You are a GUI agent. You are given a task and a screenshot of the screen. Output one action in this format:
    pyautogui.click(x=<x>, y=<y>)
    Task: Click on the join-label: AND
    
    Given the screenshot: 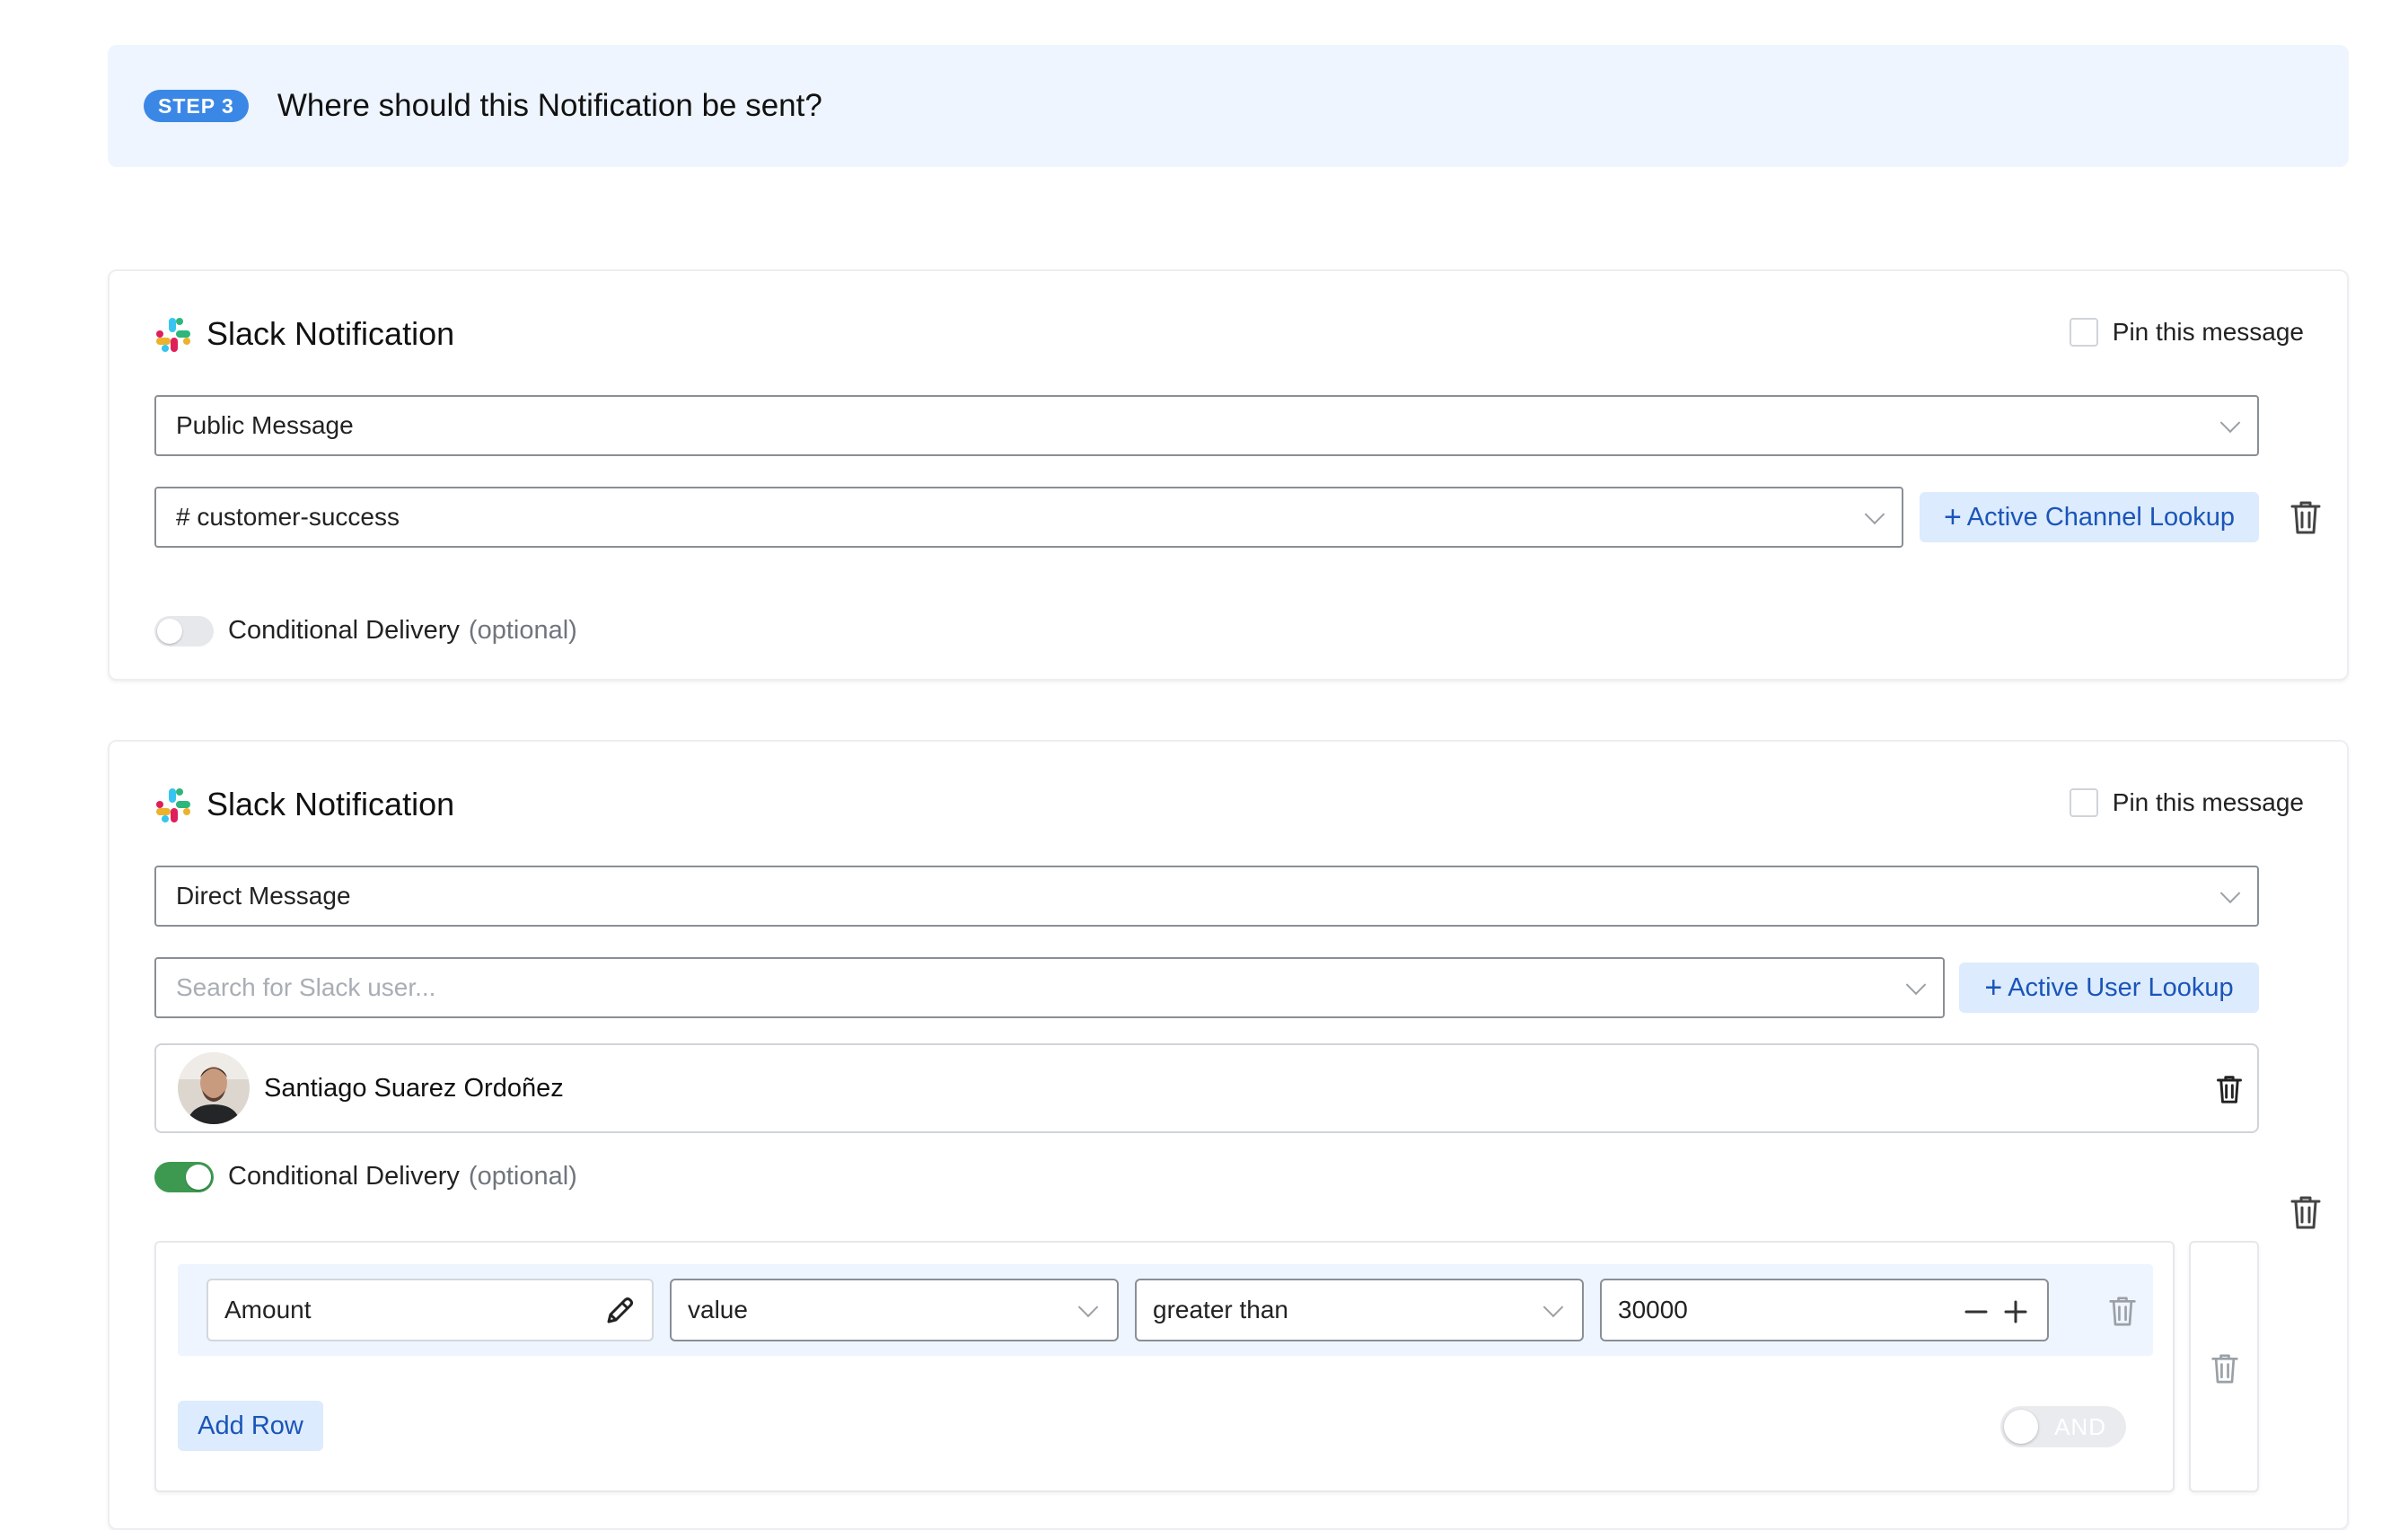 What is the action you would take?
    pyautogui.click(x=2080, y=1426)
    